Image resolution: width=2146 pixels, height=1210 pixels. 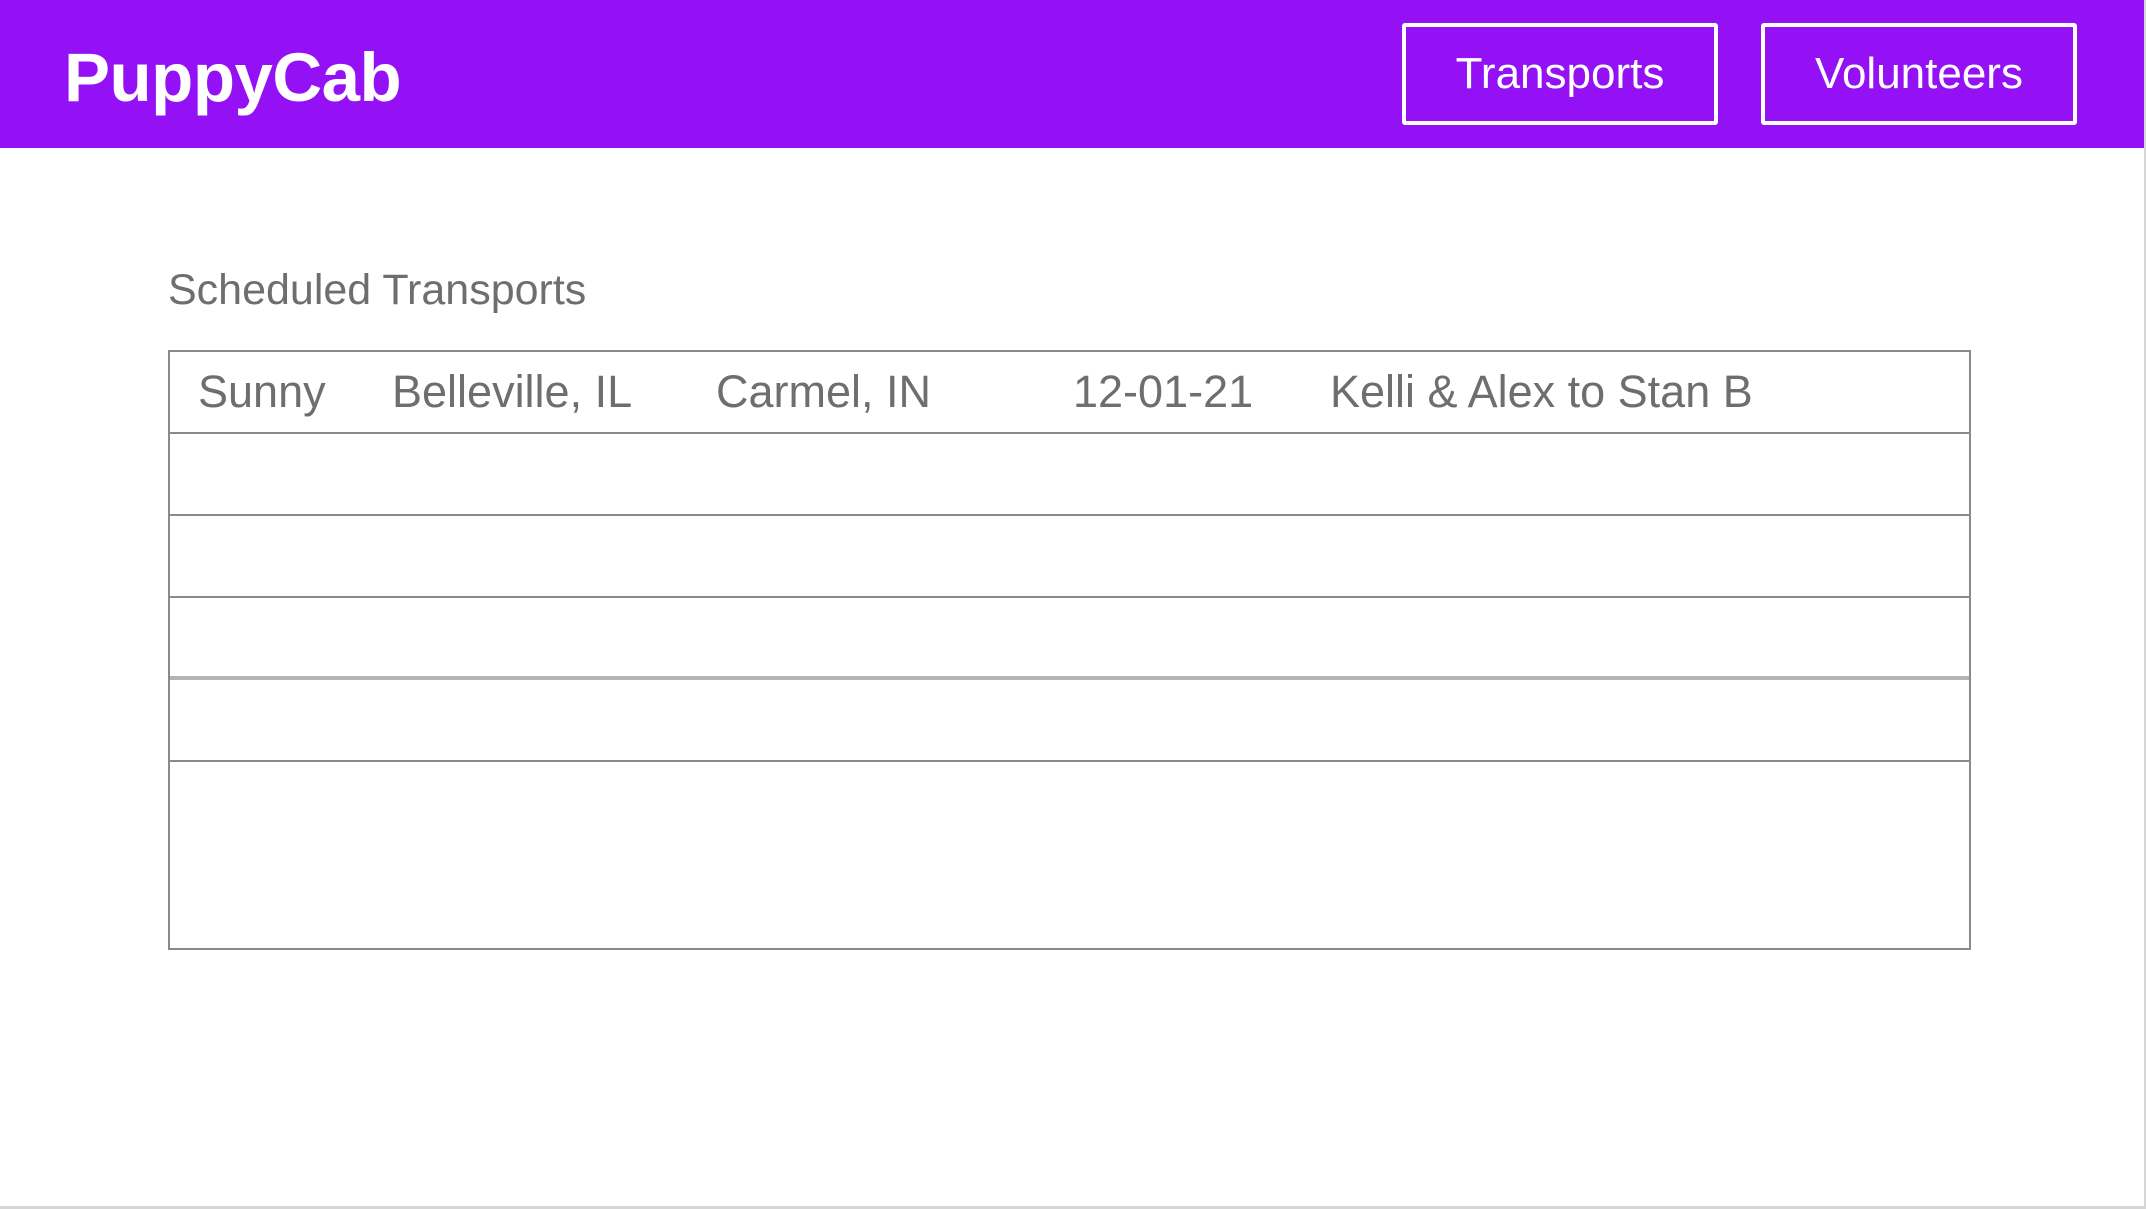 I want to click on section-title: Scheduled Transports, so click(x=377, y=290).